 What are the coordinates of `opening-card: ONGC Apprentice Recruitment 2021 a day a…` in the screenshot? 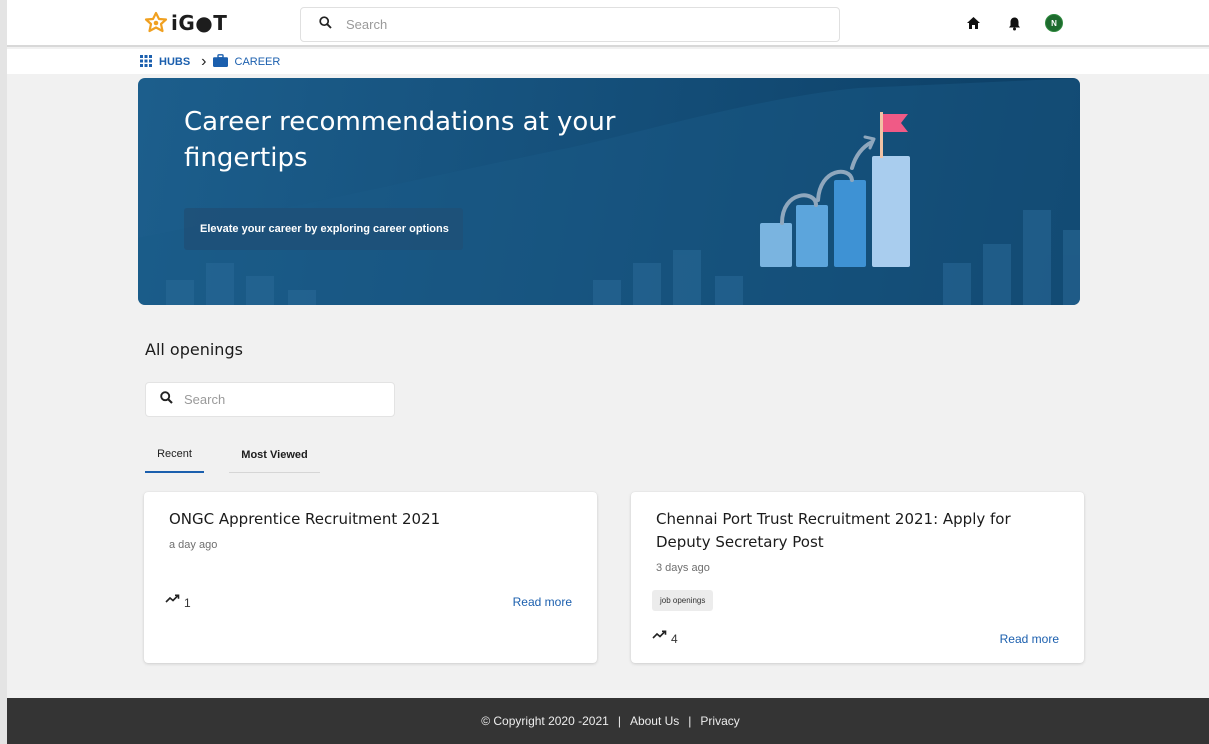 It's located at (370, 577).